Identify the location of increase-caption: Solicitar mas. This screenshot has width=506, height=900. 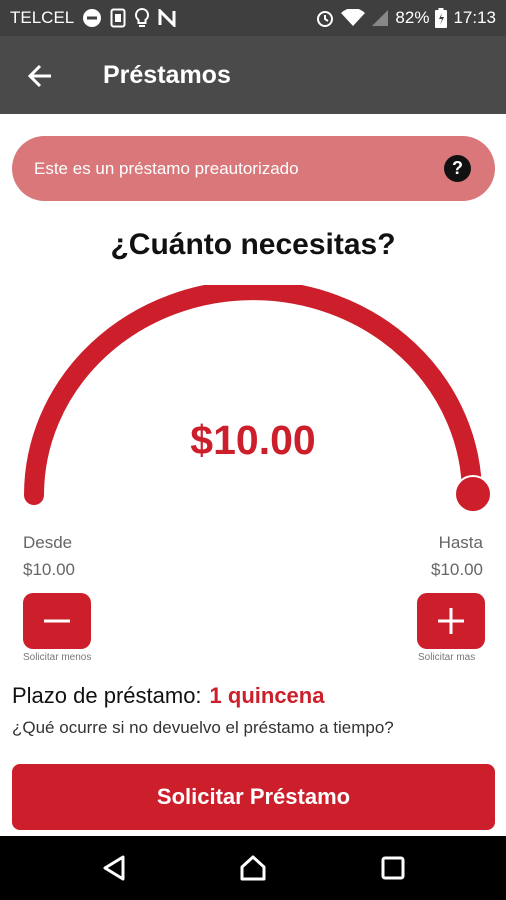
(447, 657).